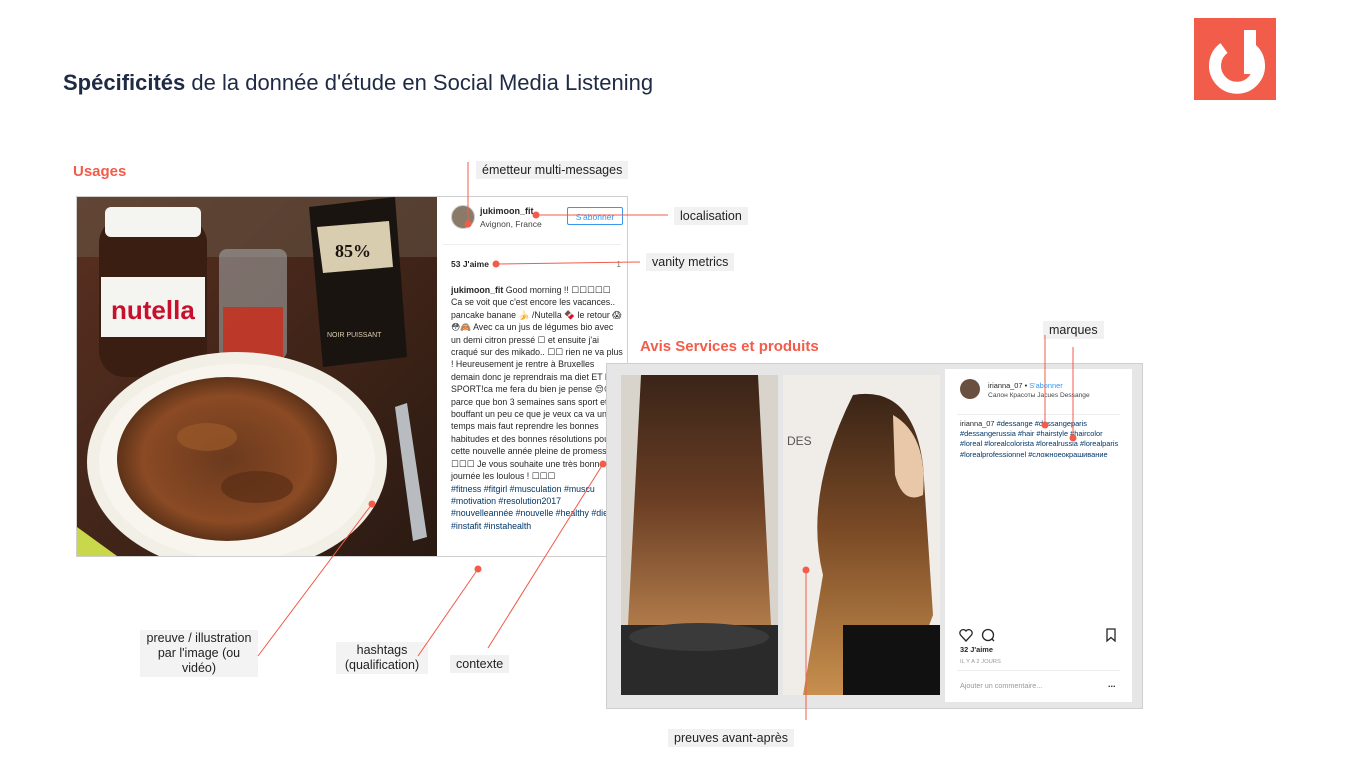  What do you see at coordinates (478, 569) in the screenshot?
I see `dot-hashtags` at bounding box center [478, 569].